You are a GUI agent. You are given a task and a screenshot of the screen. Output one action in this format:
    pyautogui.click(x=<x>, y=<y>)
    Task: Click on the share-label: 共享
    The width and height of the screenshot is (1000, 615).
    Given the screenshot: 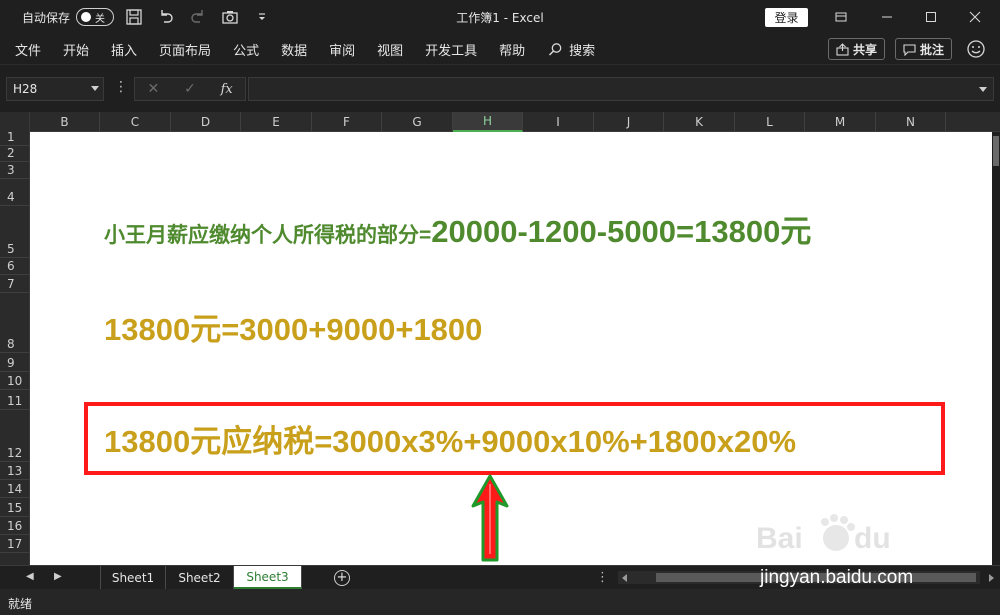 What is the action you would take?
    pyautogui.click(x=865, y=49)
    